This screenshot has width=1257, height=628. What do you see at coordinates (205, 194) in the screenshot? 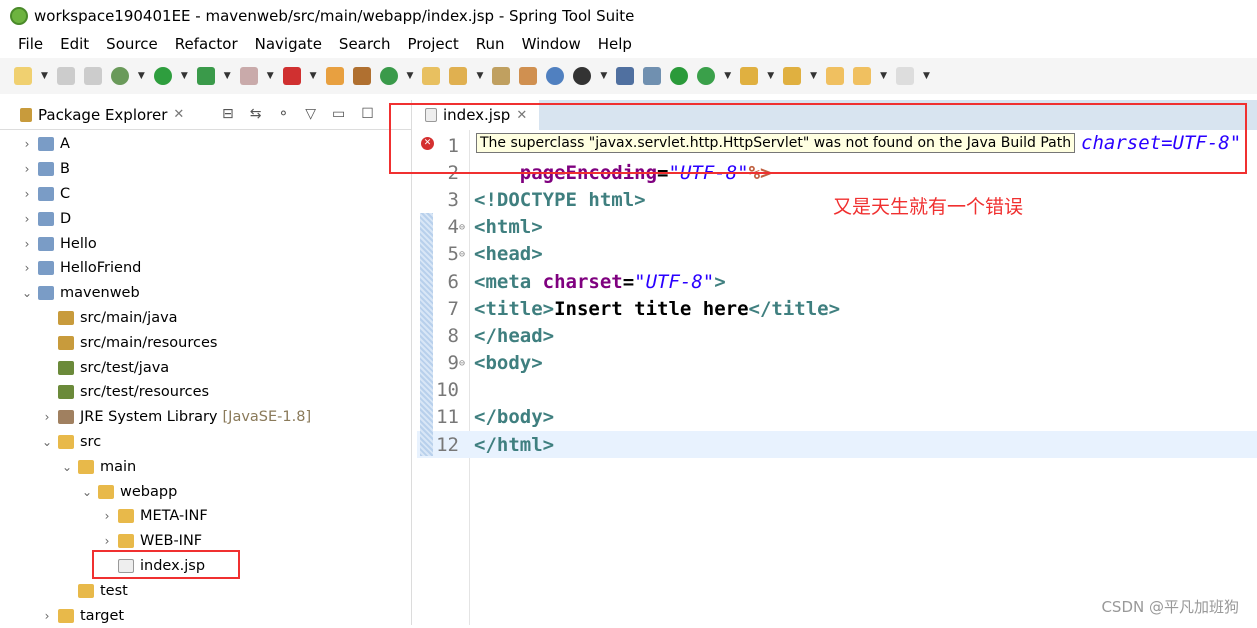
I see `tree-item: › C` at bounding box center [205, 194].